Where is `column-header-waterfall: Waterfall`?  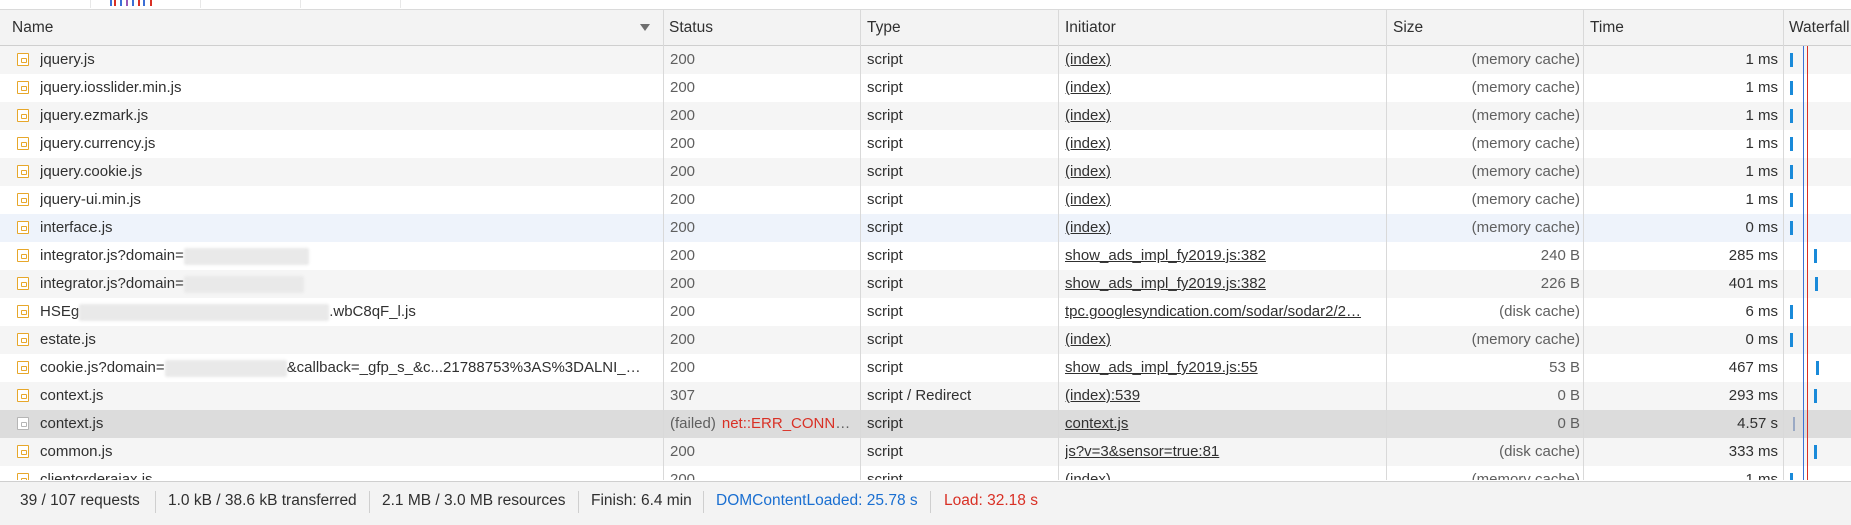 column-header-waterfall: Waterfall is located at coordinates (1816, 27).